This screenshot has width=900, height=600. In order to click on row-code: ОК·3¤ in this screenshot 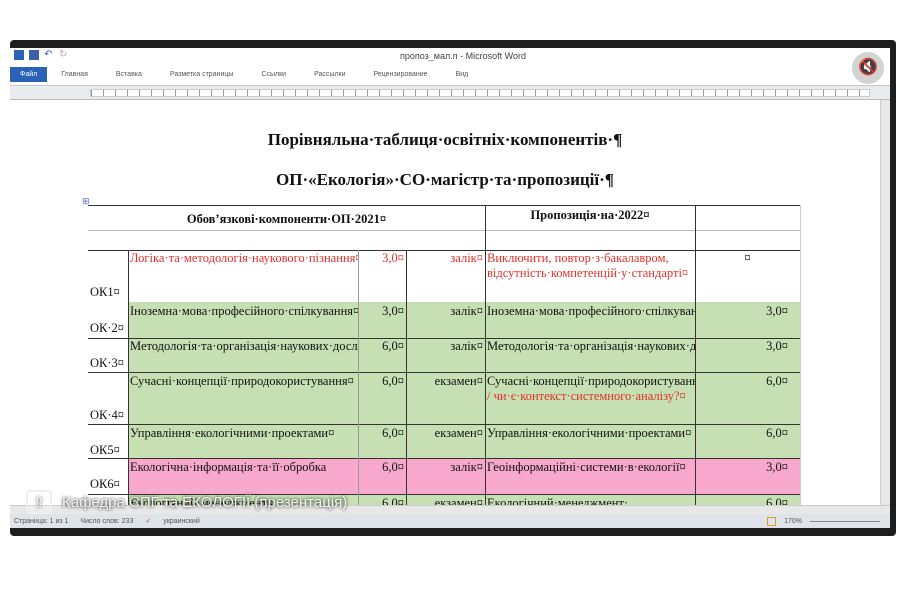, I will do `click(107, 363)`.